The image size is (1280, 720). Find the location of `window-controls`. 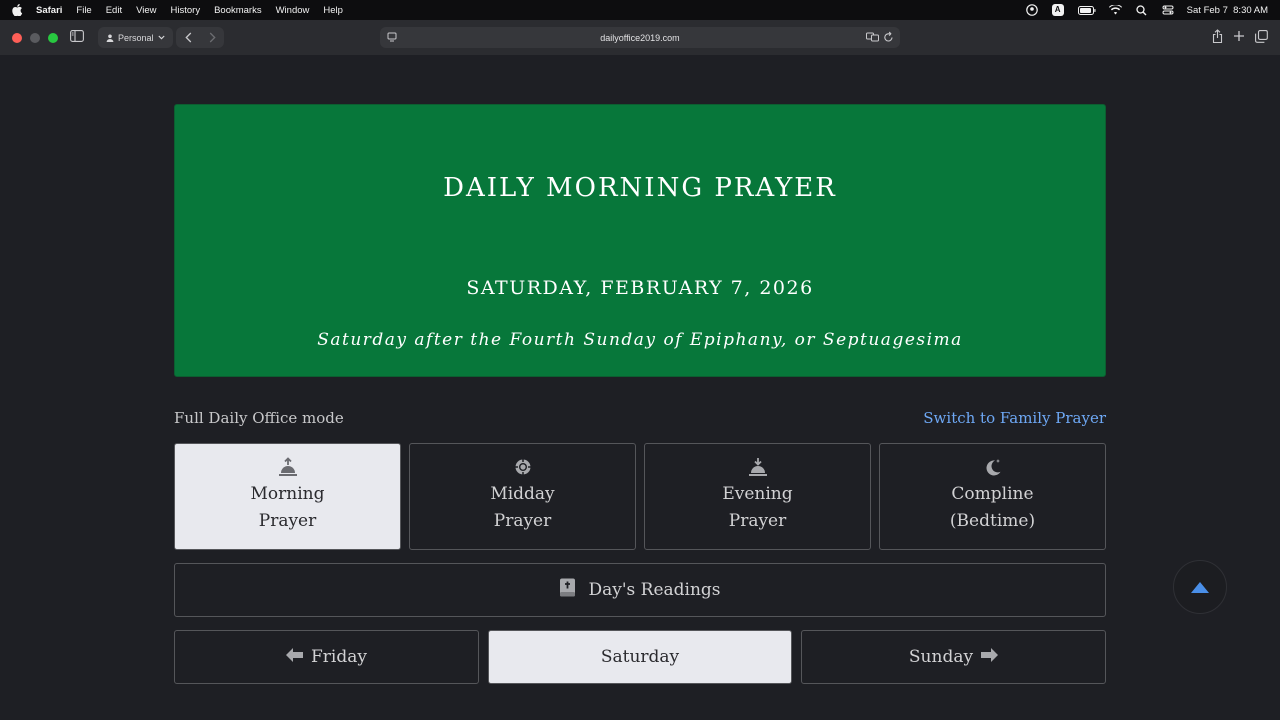

window-controls is located at coordinates (35, 37).